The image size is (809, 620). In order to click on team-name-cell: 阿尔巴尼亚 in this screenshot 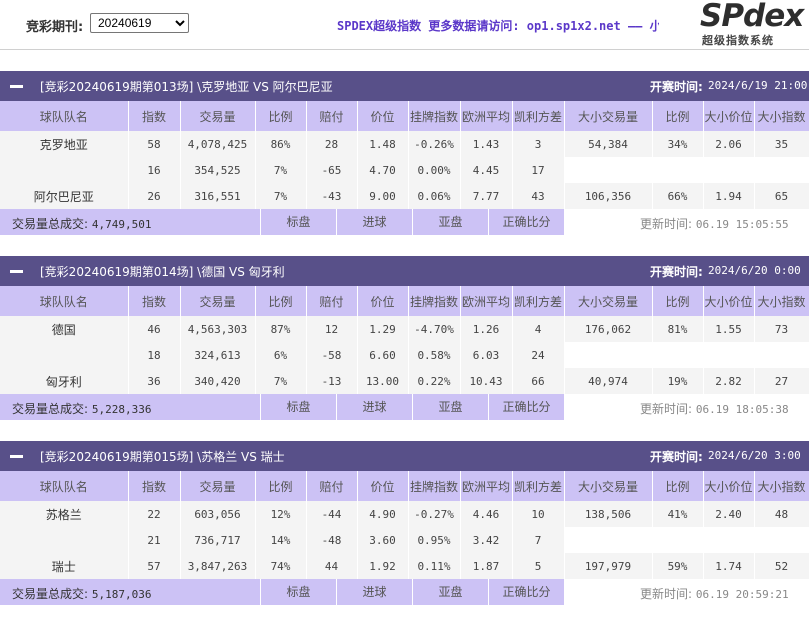, I will do `click(64, 196)`.